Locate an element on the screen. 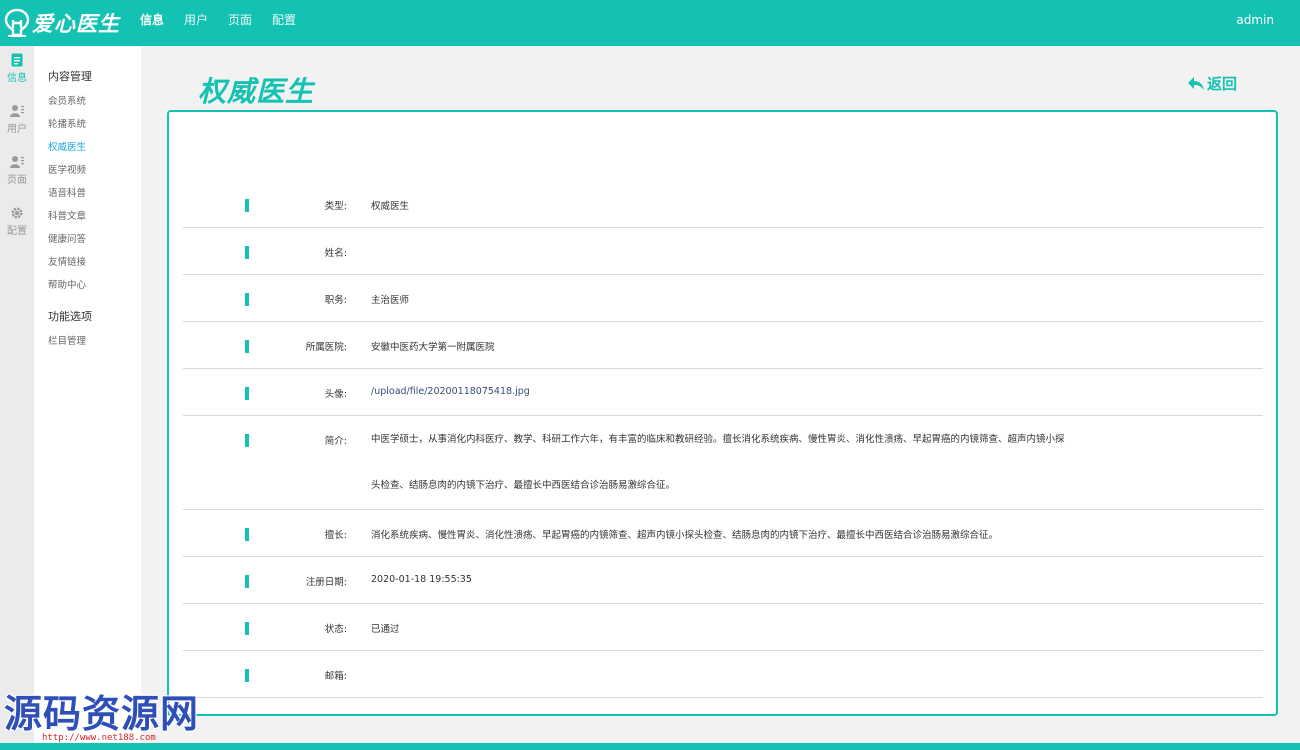 This screenshot has height=750, width=1300. detail-value: 安徽中医药大学第一附属医院 is located at coordinates (433, 347).